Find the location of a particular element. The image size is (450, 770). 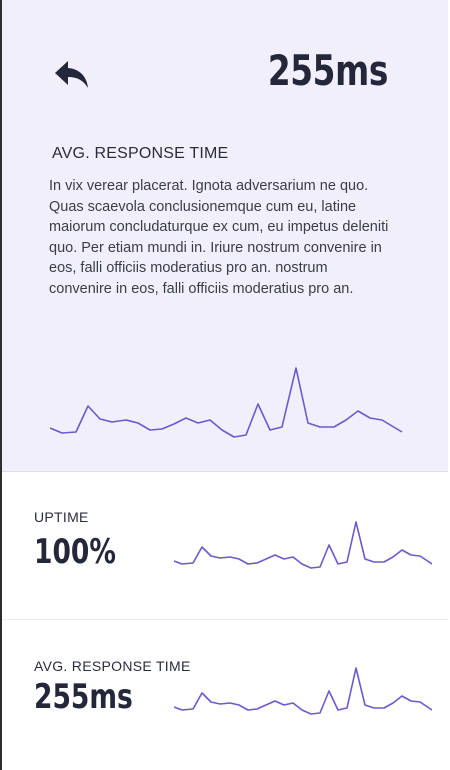

uptime-sparkline-line is located at coordinates (303, 545).